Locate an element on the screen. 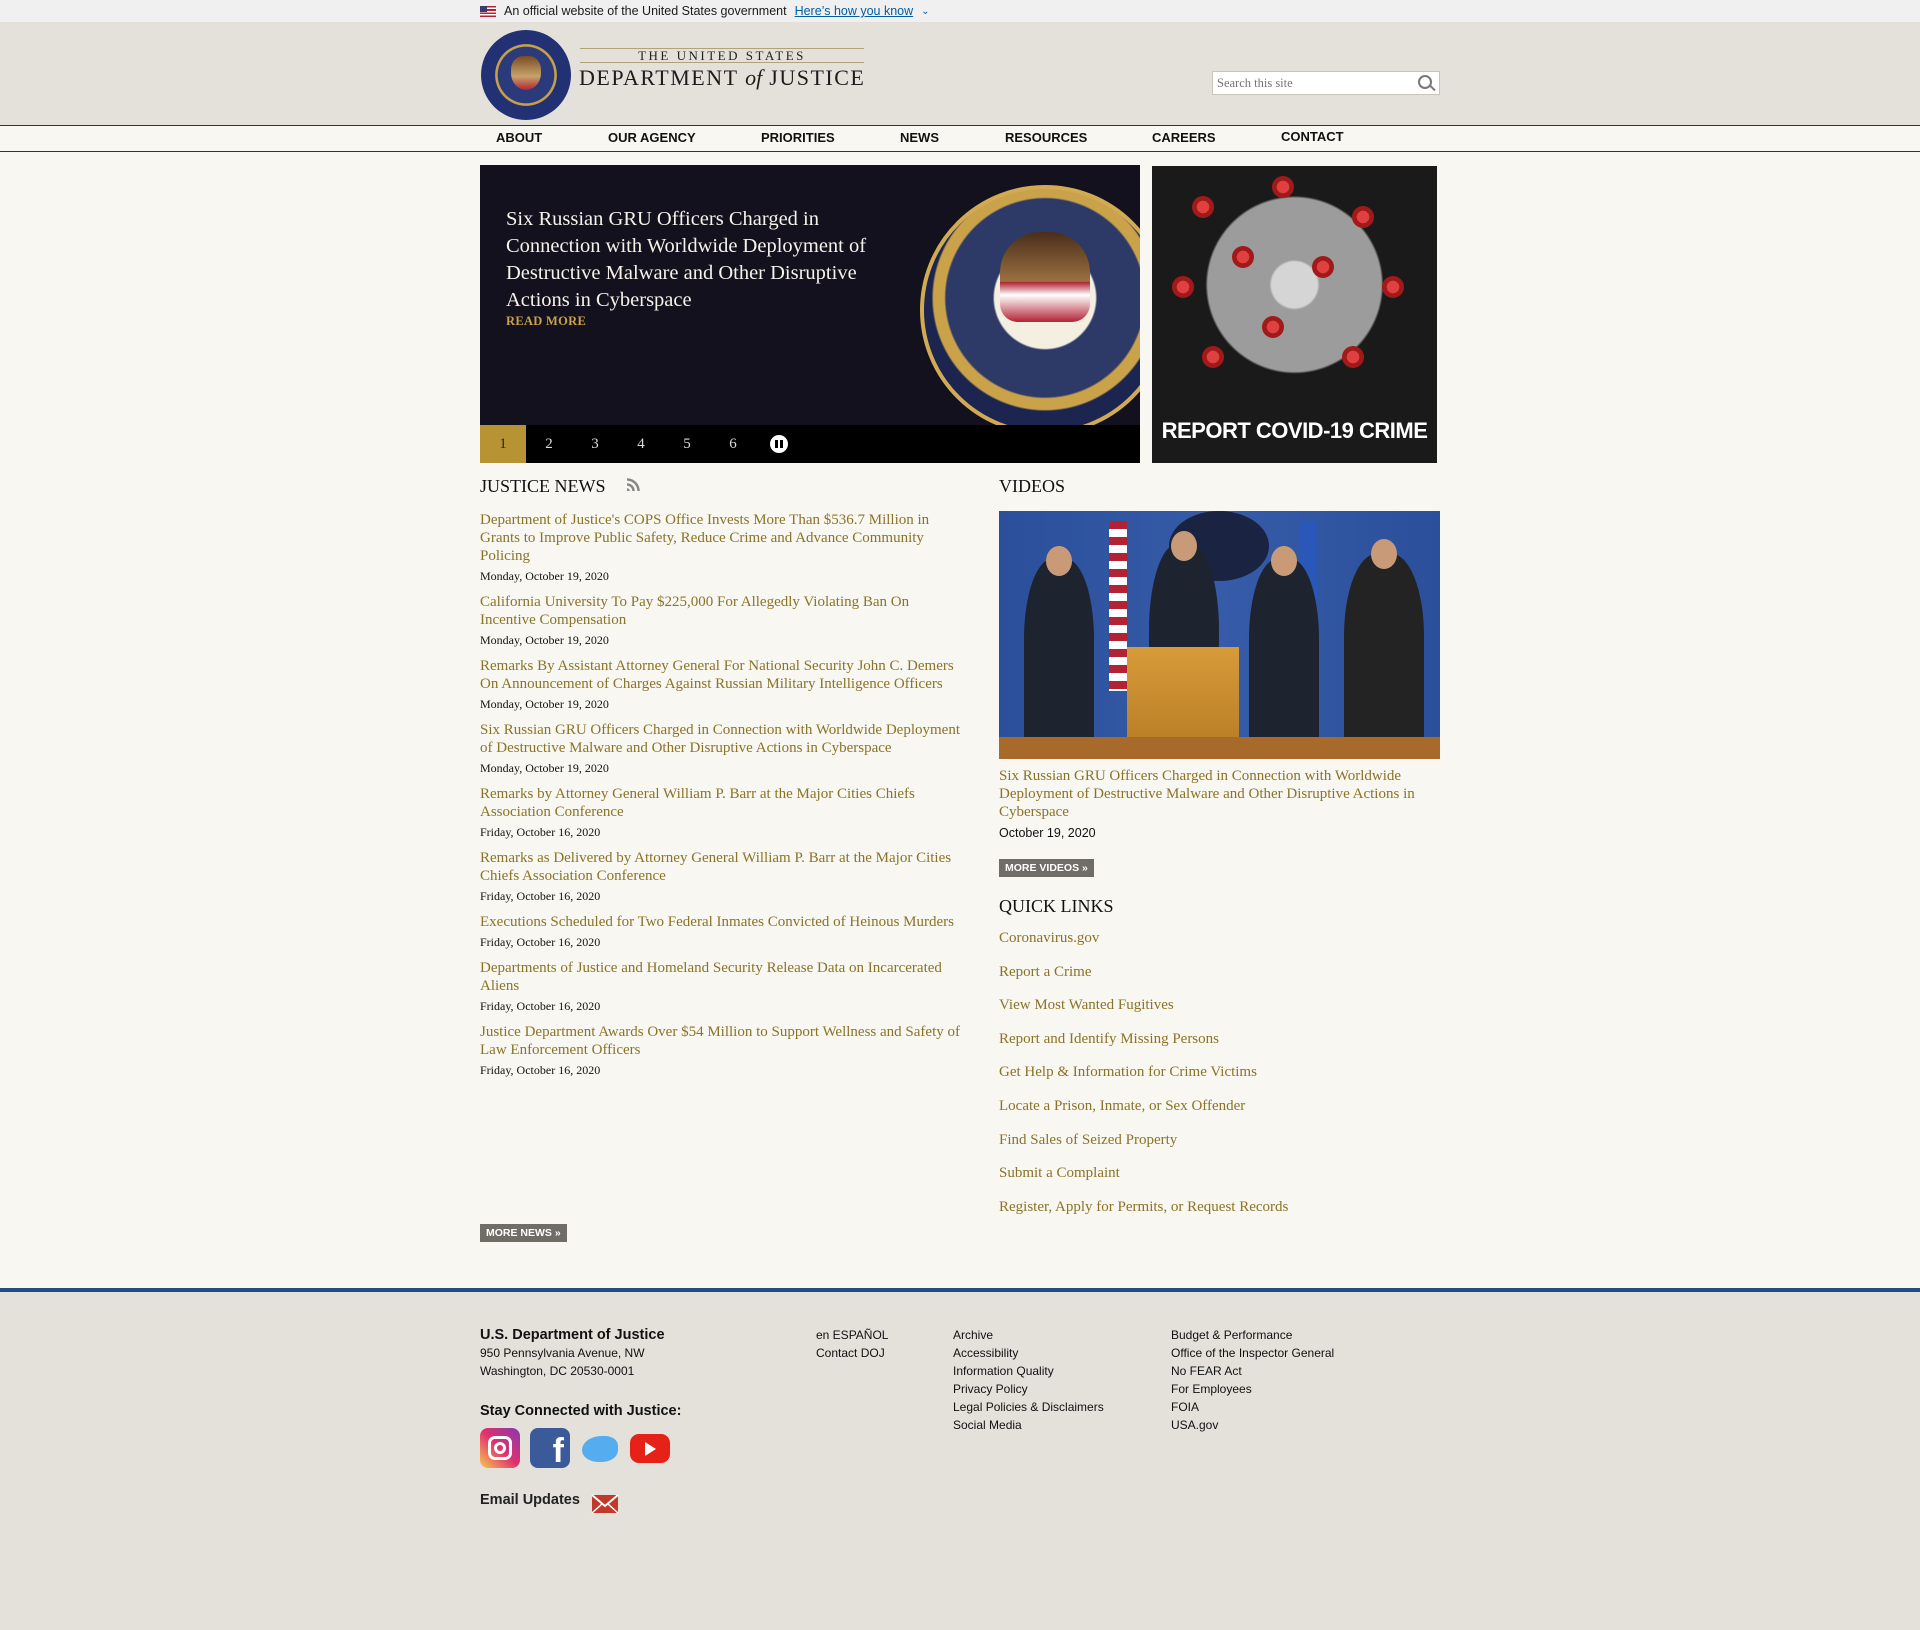  nav-careers: Careers is located at coordinates (1184, 137).